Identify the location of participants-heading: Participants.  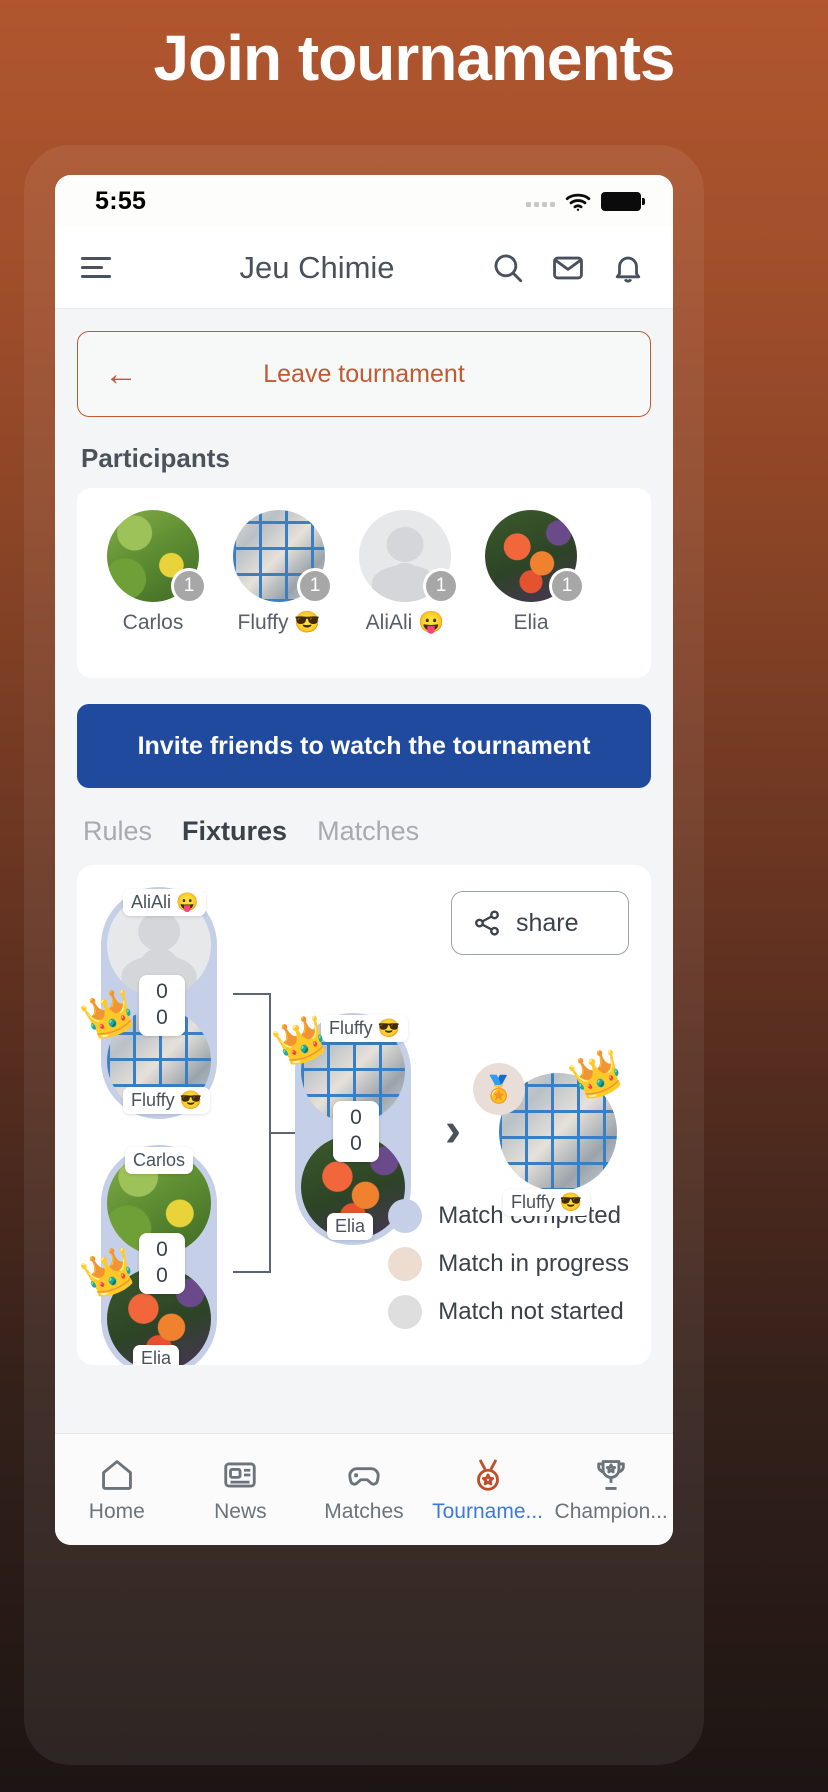
(155, 458).